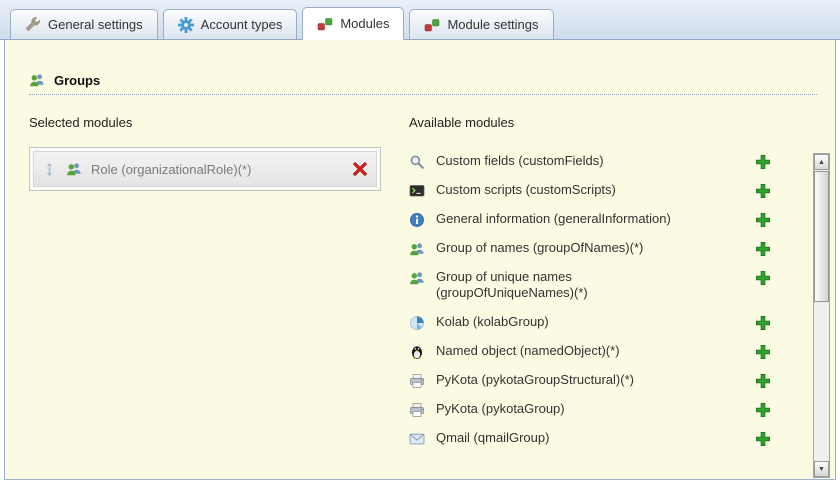 The width and height of the screenshot is (840, 480). Describe the element at coordinates (185, 24) in the screenshot. I see `gear-icon` at that location.